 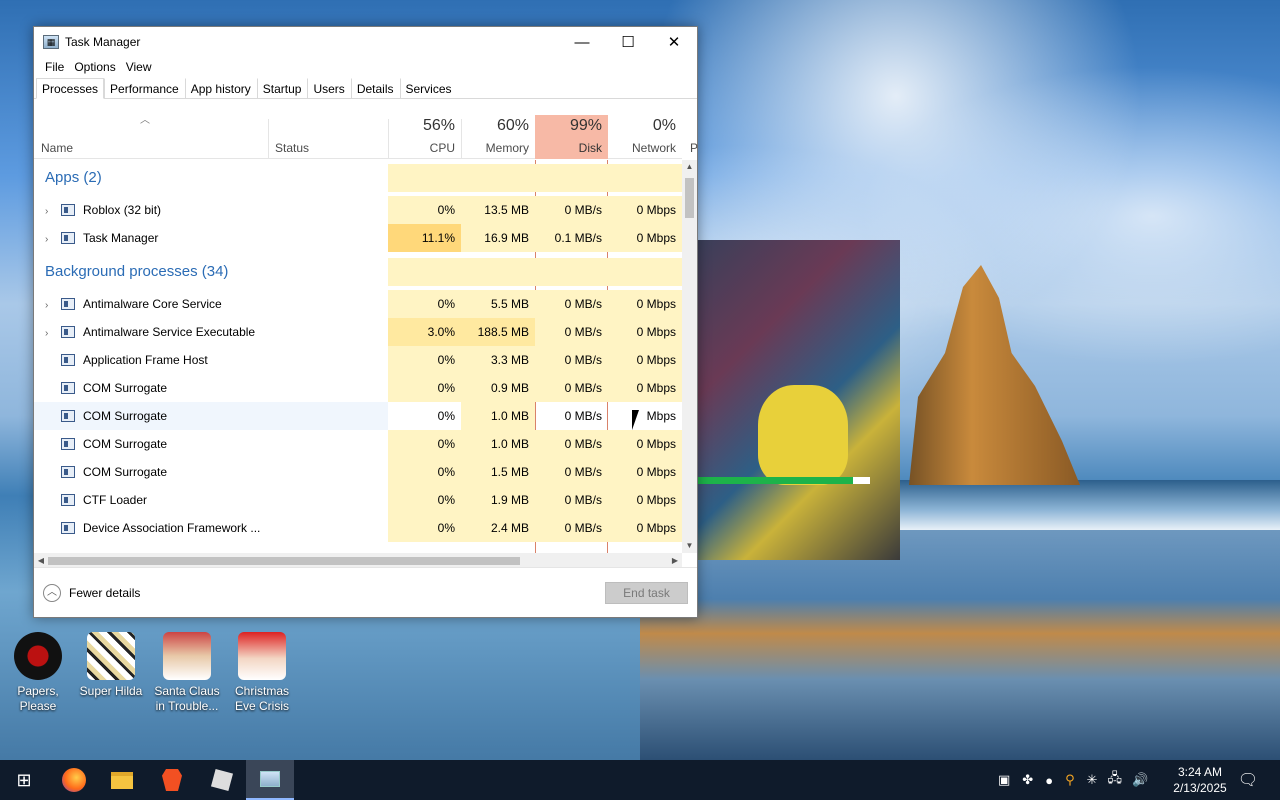 I want to click on fewer-details-button: ︿ Fewer details, so click(x=91, y=593).